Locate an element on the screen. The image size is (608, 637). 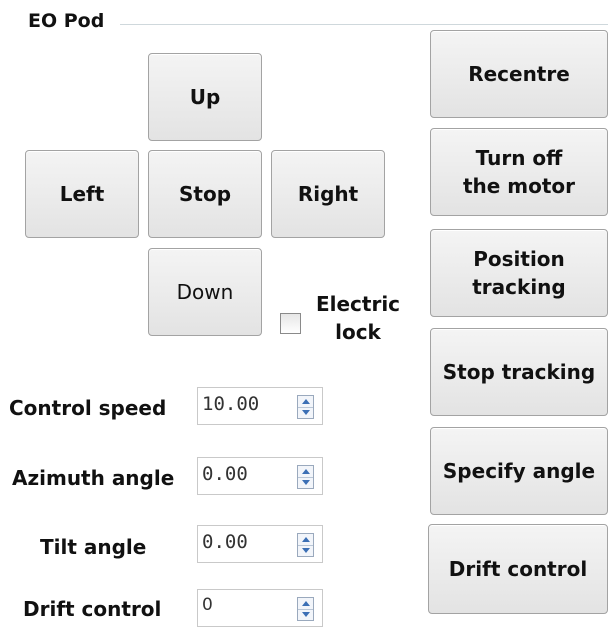
drift-control-spinbox: 0 is located at coordinates (260, 608).